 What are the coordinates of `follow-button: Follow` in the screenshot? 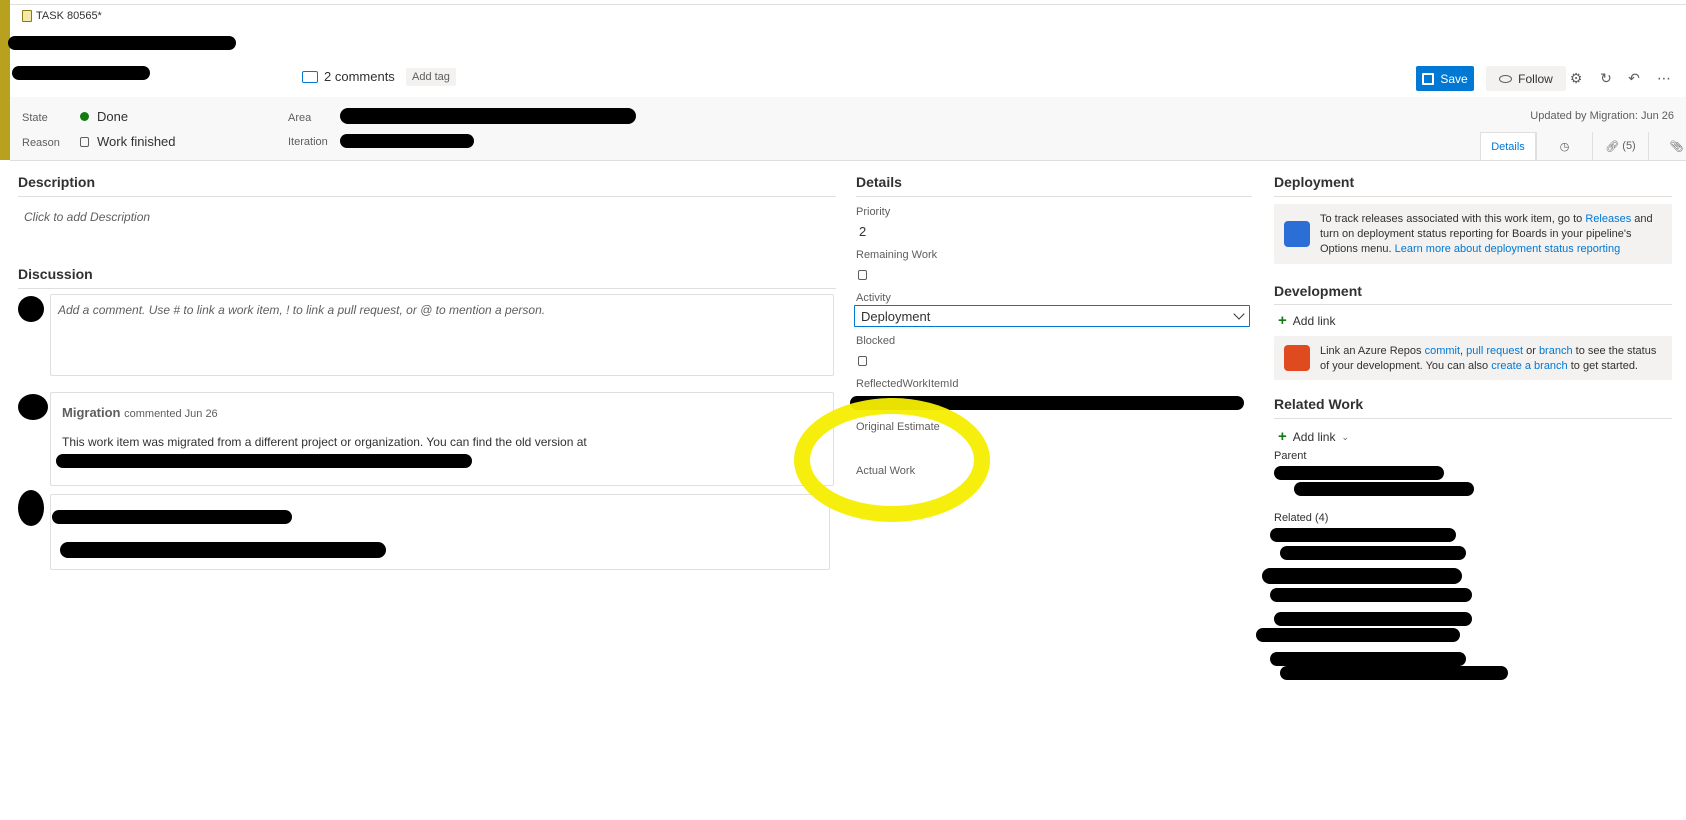 It's located at (1526, 78).